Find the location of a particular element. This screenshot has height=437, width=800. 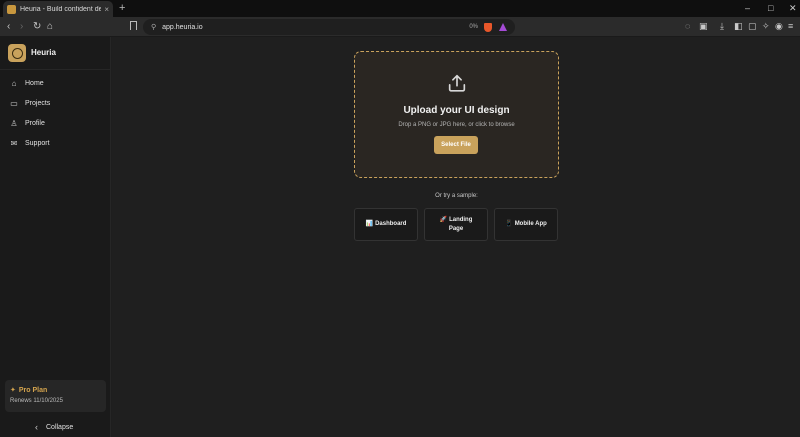

rocket-icon: 🚀 is located at coordinates (443, 219).